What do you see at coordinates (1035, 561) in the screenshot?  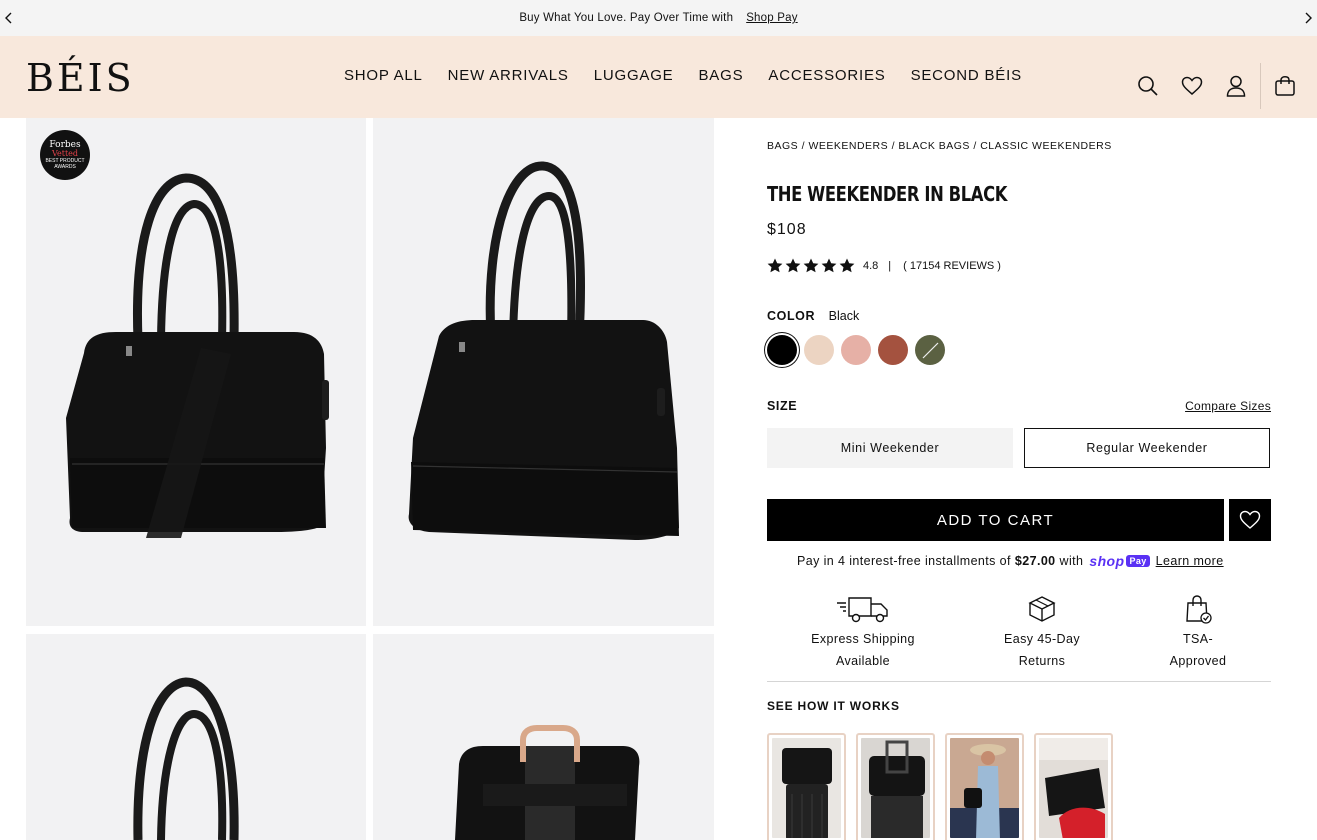 I see `installments-amount: $27.00` at bounding box center [1035, 561].